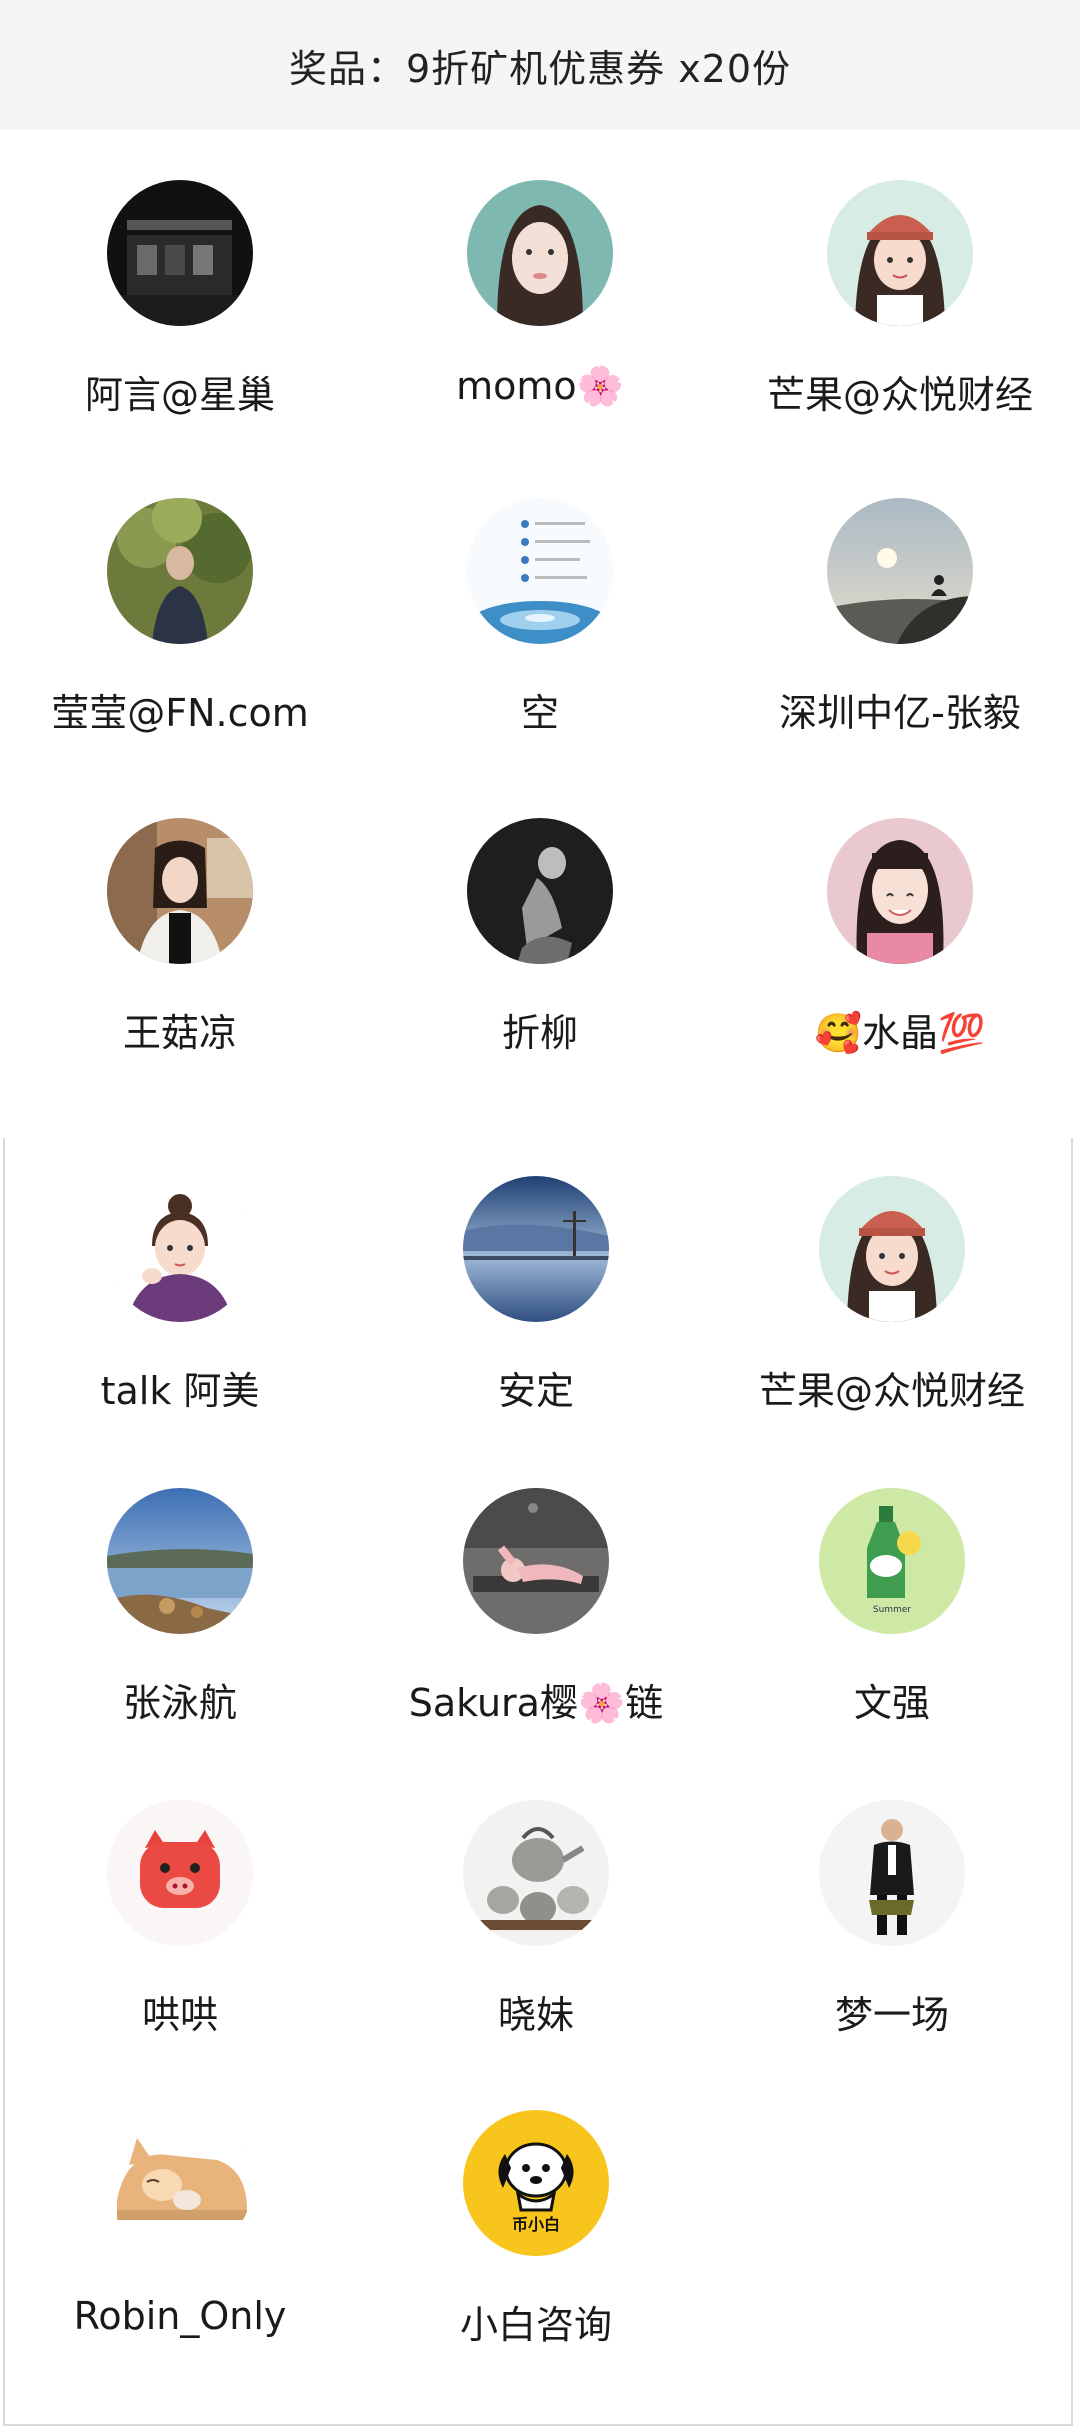  Describe the element at coordinates (539, 1033) in the screenshot. I see `winner-name: 折柳` at that location.